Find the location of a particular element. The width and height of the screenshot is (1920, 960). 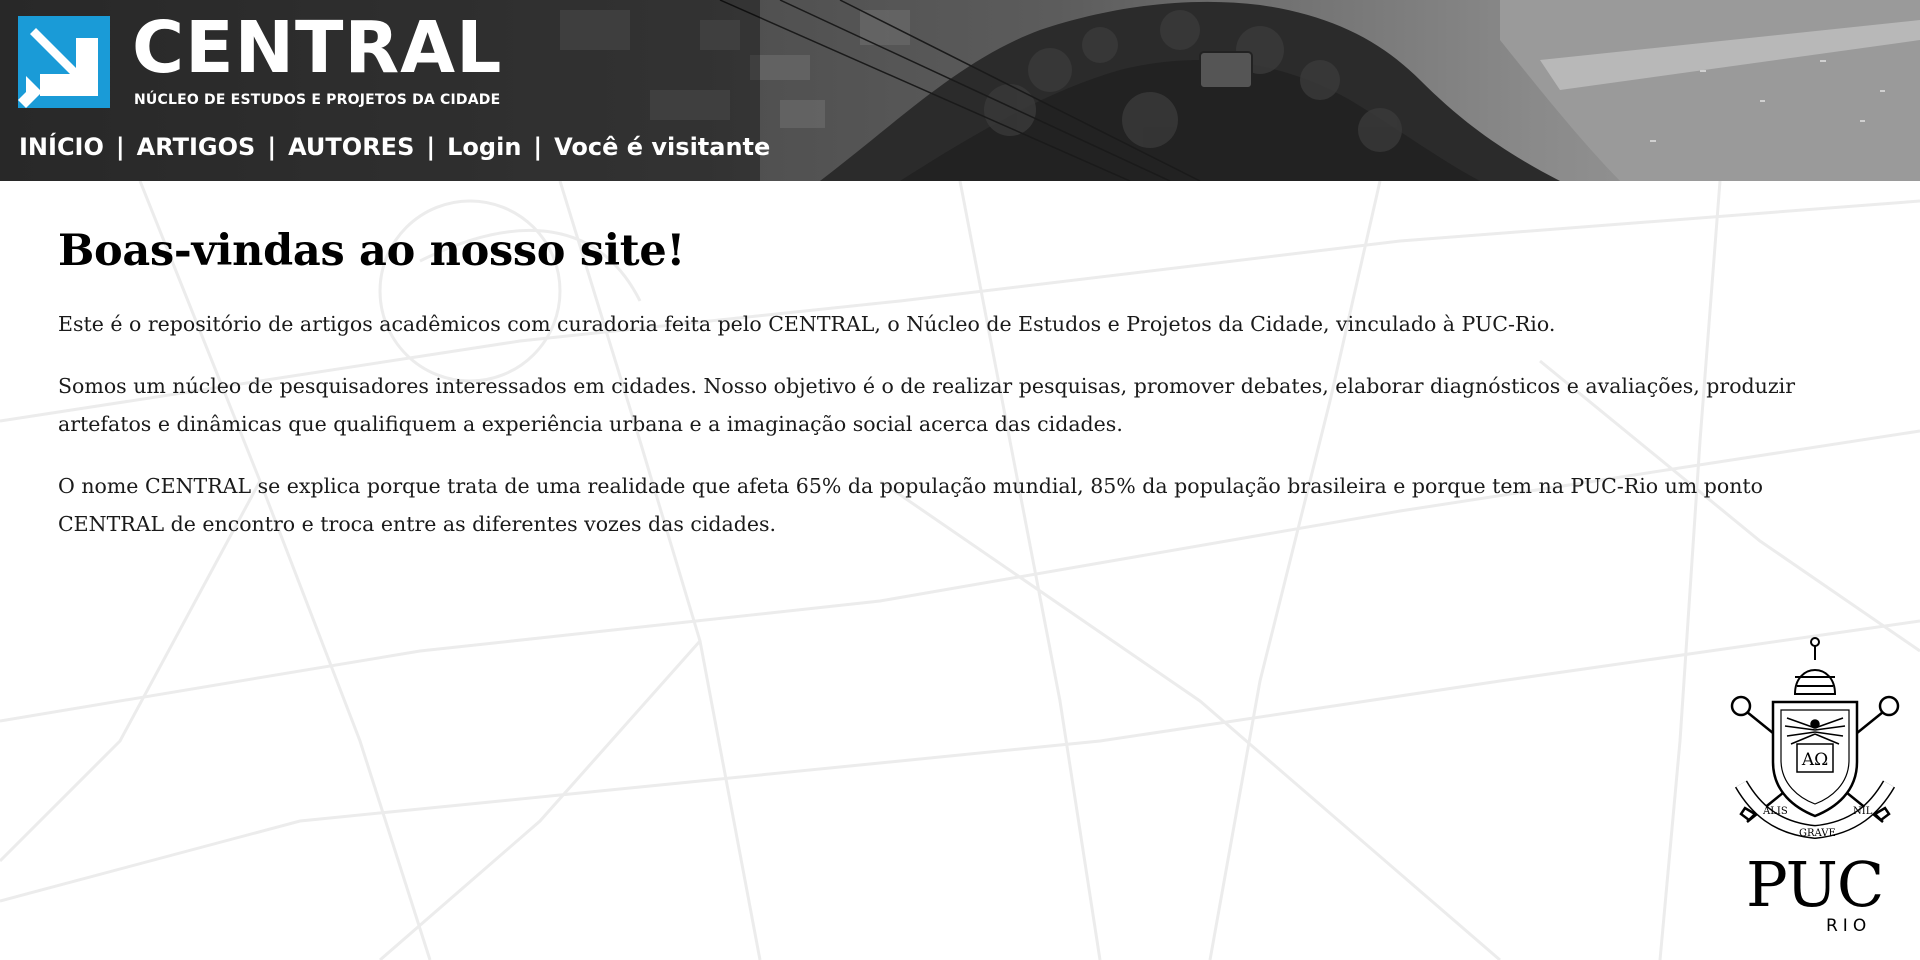

nav-item-login: Login is located at coordinates (484, 147).